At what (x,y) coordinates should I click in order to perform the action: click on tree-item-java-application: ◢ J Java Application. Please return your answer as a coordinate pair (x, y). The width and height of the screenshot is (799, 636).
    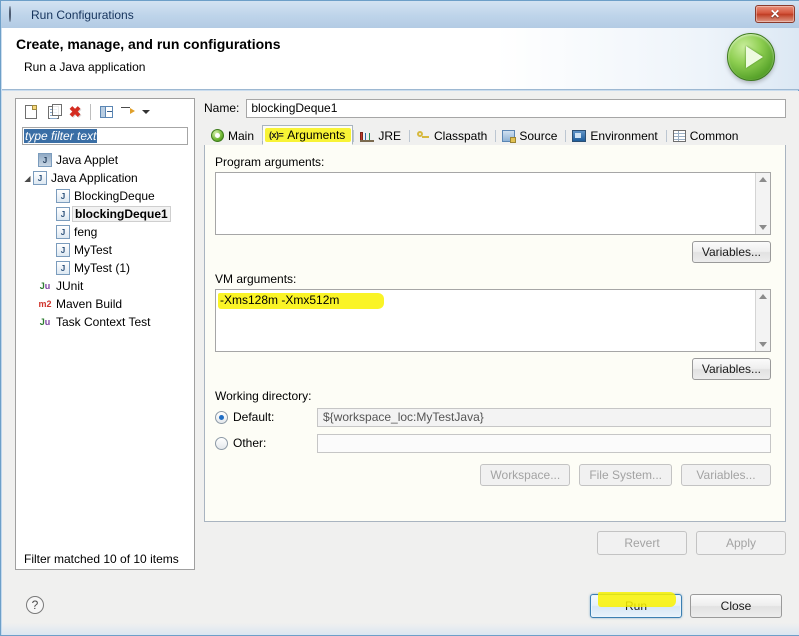
    Looking at the image, I should click on (105, 178).